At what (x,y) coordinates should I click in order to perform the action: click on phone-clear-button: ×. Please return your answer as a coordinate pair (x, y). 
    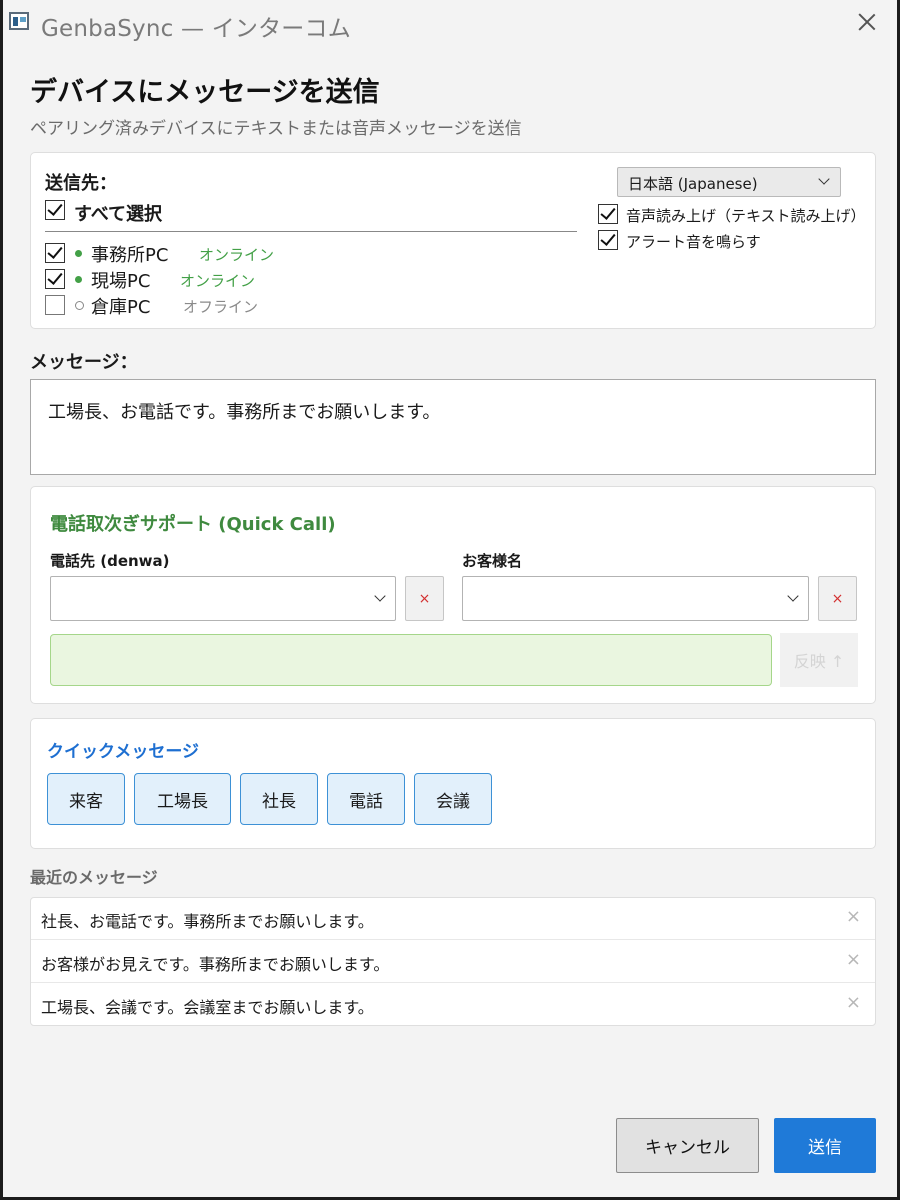
    Looking at the image, I should click on (424, 598).